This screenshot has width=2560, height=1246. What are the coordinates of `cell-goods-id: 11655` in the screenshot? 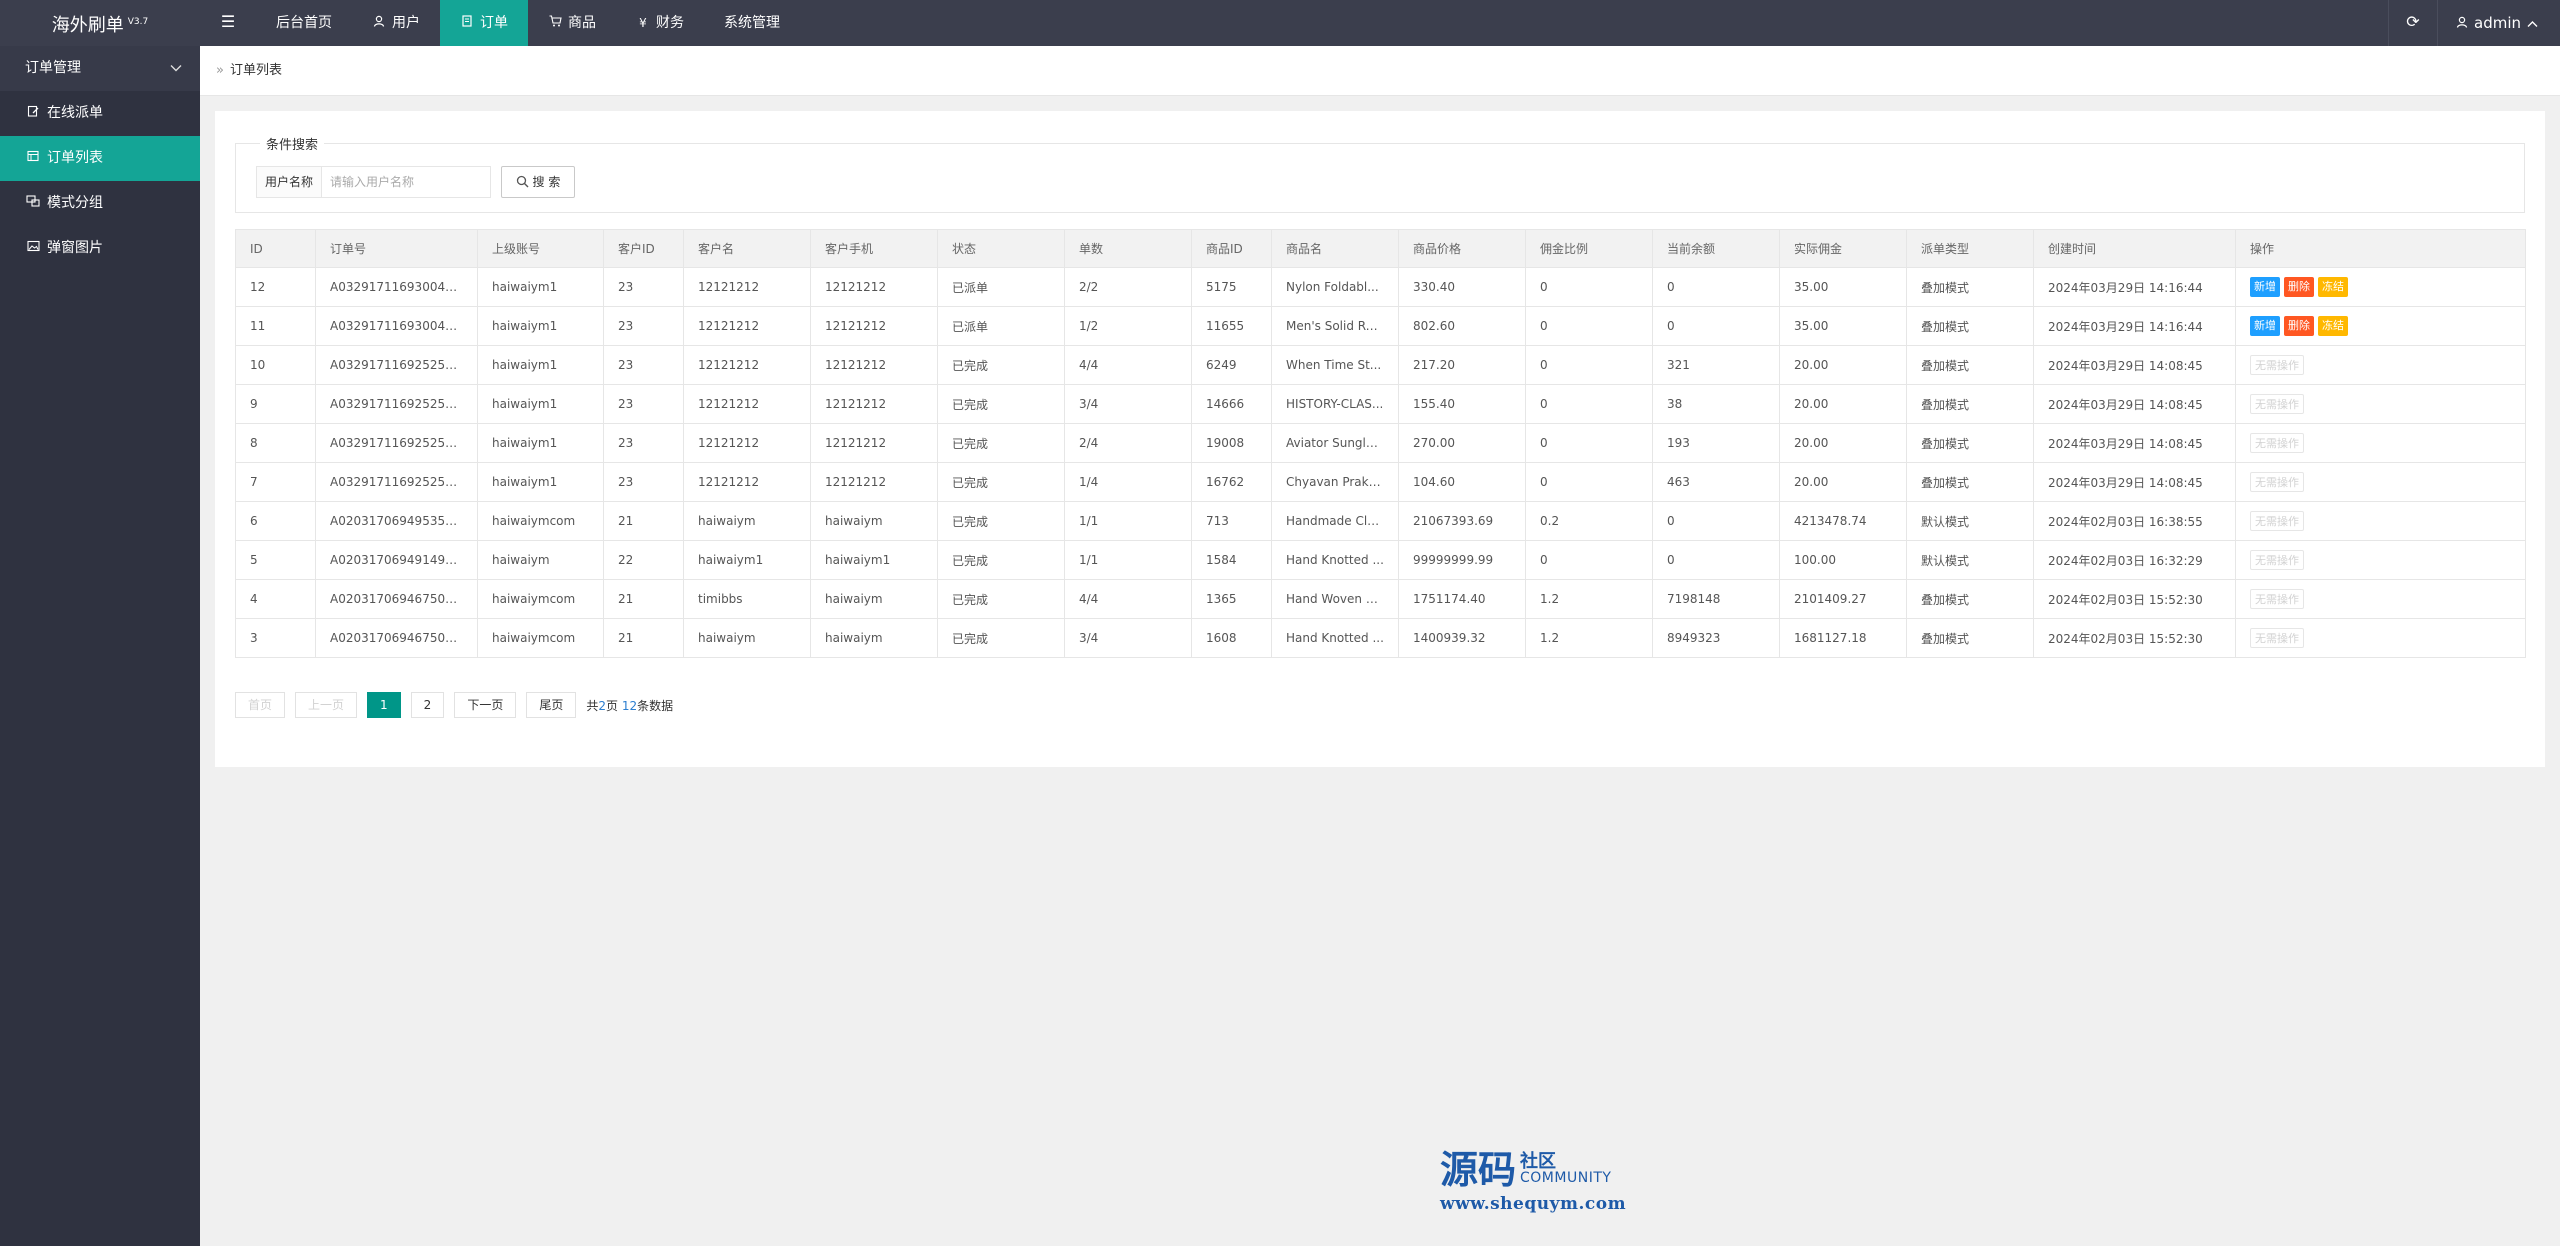 It's located at (1231, 326).